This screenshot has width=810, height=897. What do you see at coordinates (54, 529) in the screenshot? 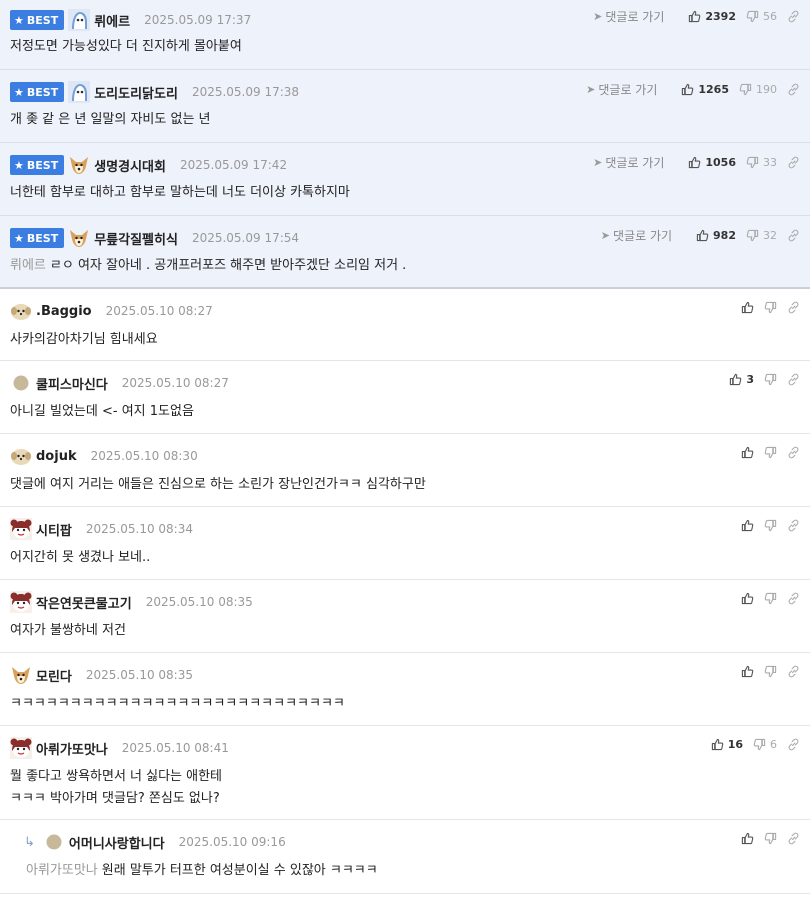
I see `nickname: 시티팝` at bounding box center [54, 529].